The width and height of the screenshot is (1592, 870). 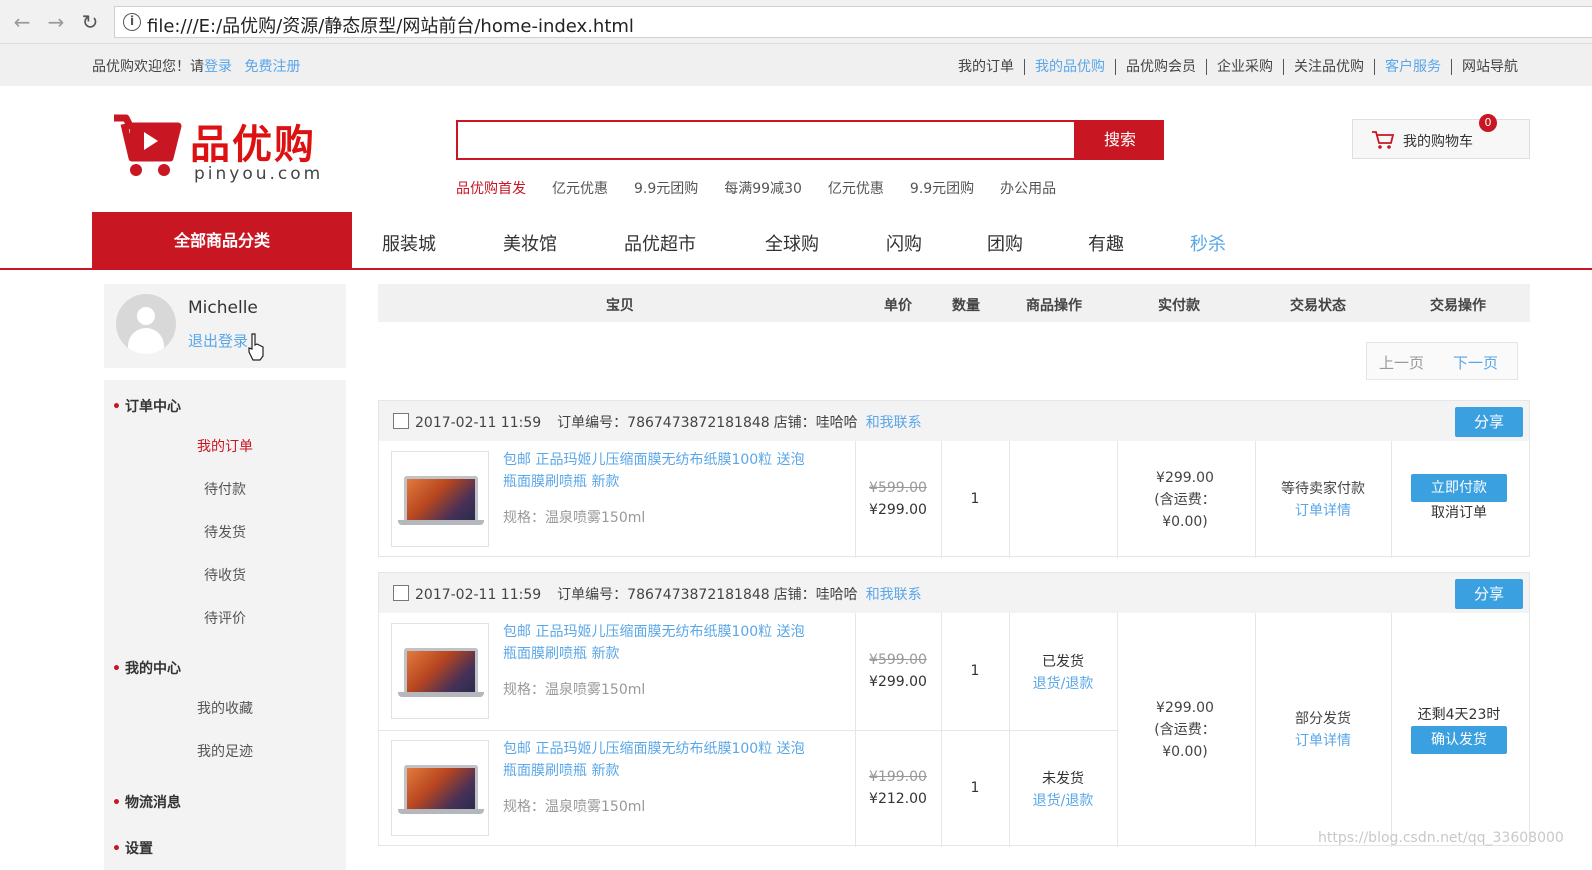 I want to click on brand-name: 品优购, so click(x=253, y=145).